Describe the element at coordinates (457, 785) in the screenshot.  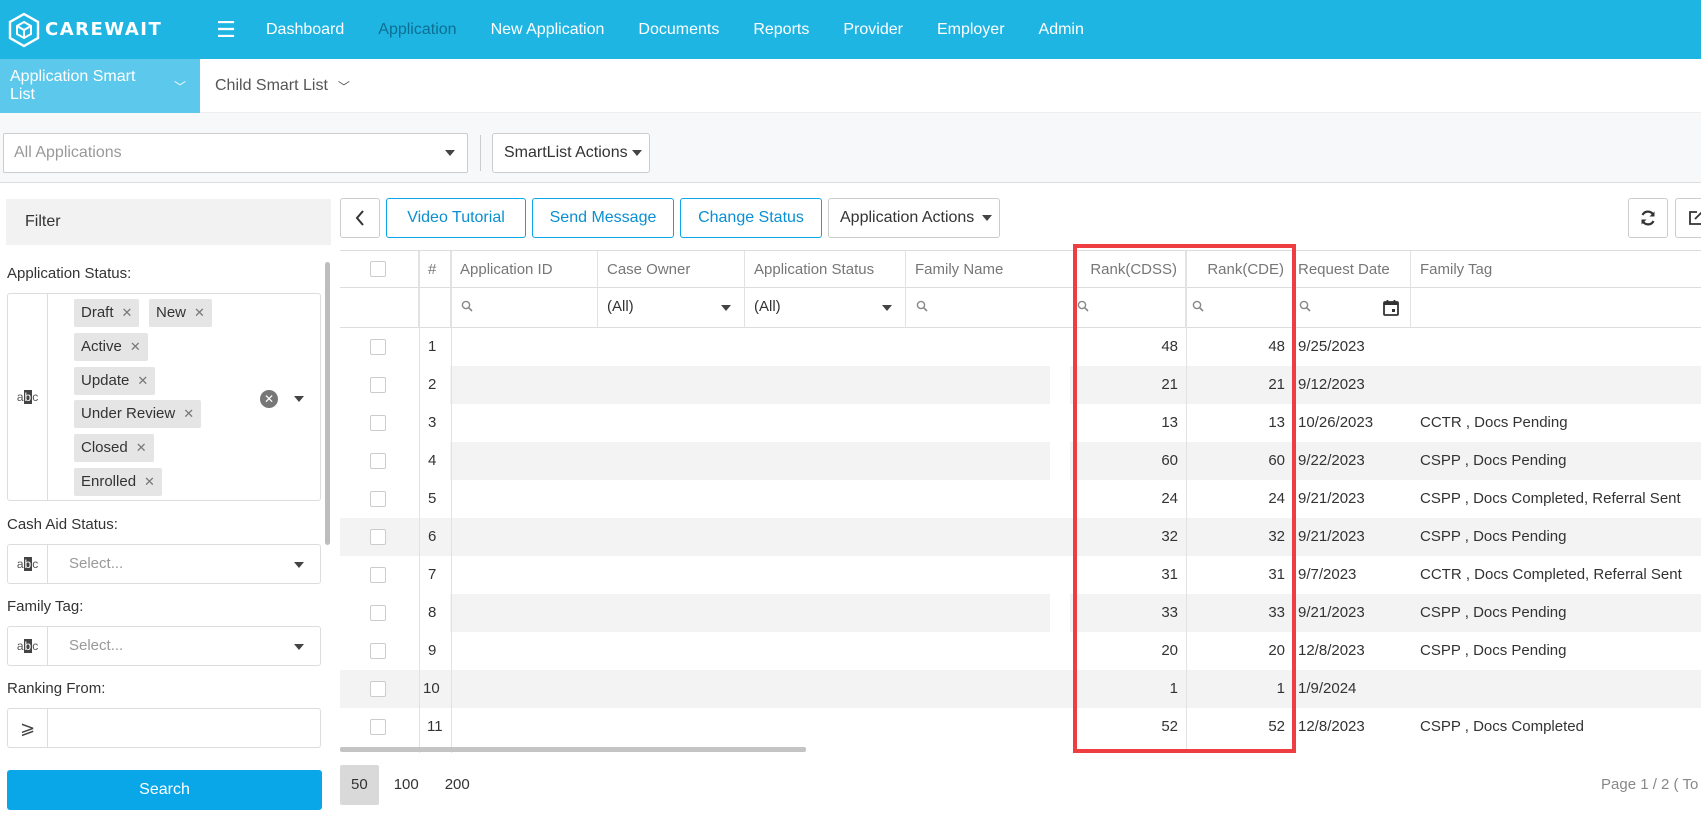
I see `page-size-200: 200` at that location.